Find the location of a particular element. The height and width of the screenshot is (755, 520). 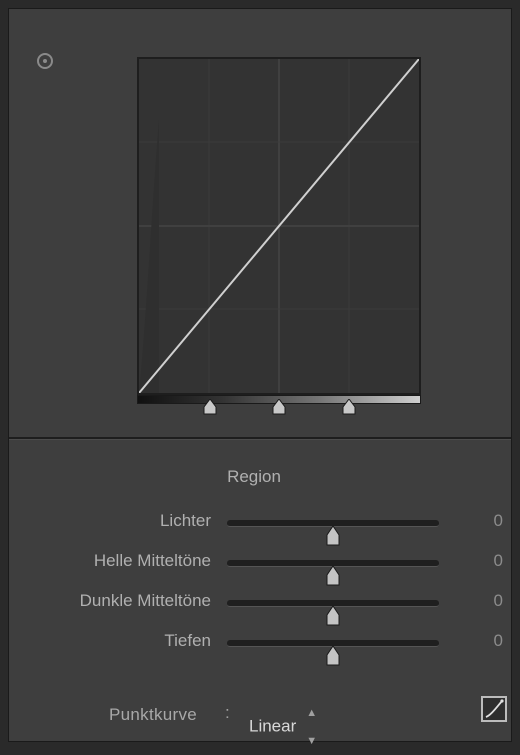

slider-row-lichter: Lichter 0 is located at coordinates (260, 526).